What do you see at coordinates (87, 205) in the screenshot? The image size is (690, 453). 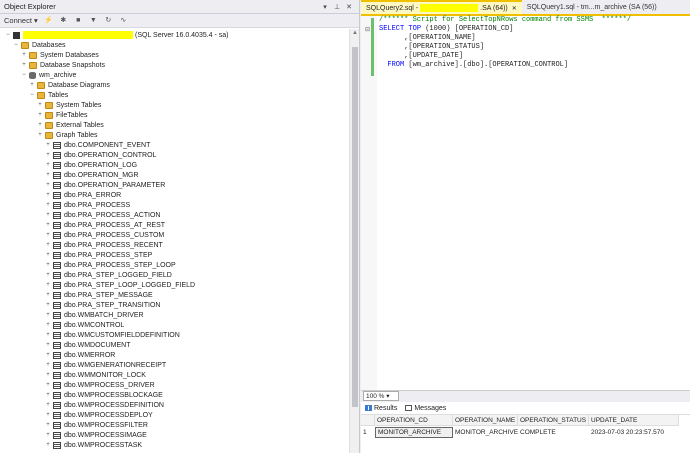 I see `table-node: + dbo.PRA_PROCESS` at bounding box center [87, 205].